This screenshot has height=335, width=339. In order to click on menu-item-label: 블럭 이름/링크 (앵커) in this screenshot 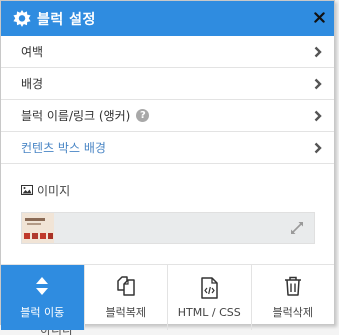, I will do `click(76, 116)`.